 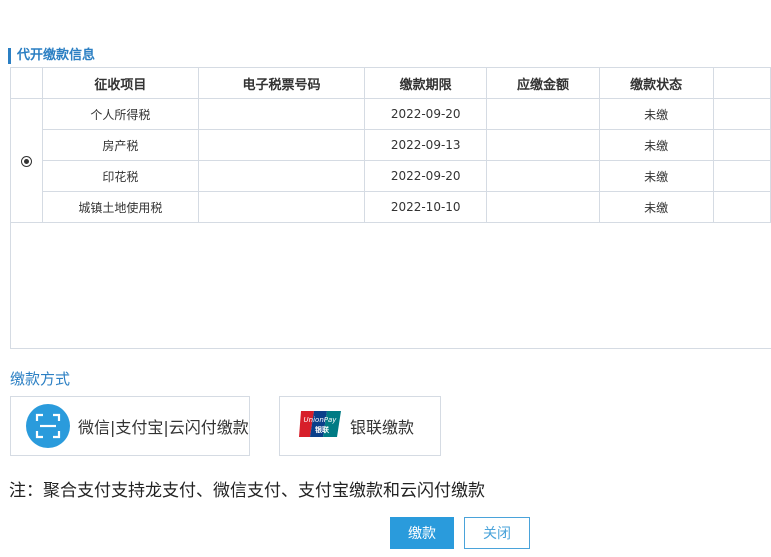 I want to click on table-row: 城镇土地使用税 2022-10-10 未缴, so click(x=391, y=207).